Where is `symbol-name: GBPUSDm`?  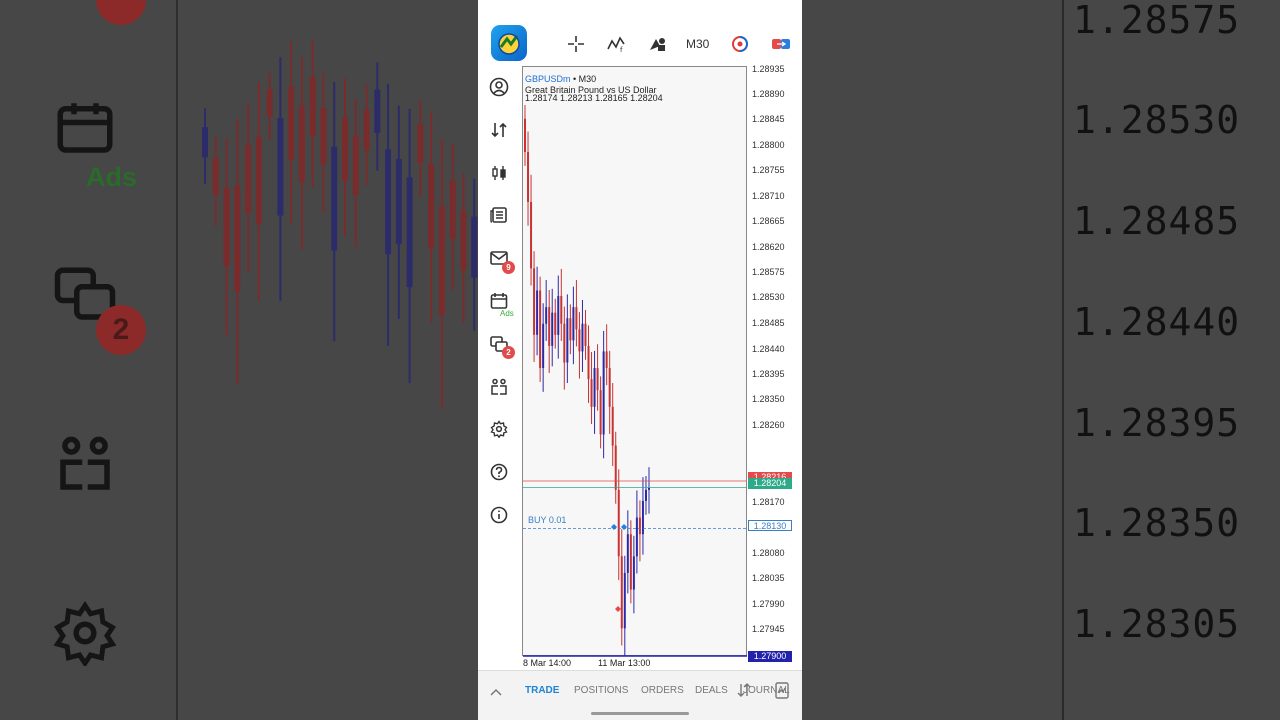
symbol-name: GBPUSDm is located at coordinates (548, 79).